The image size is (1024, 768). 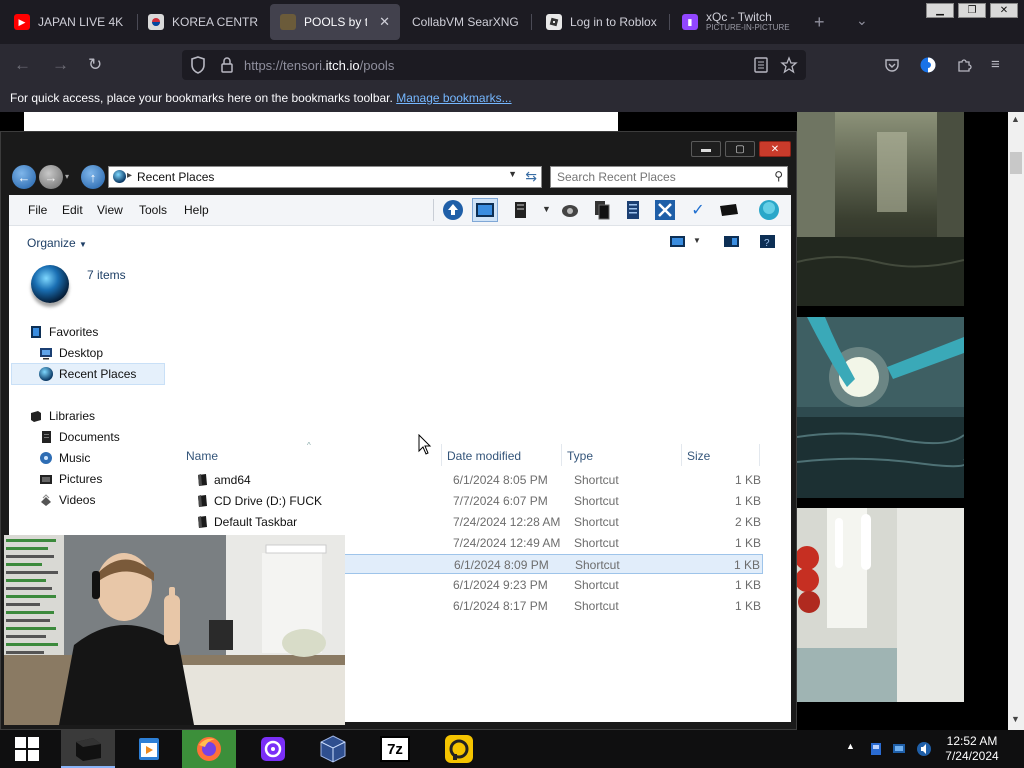 What do you see at coordinates (669, 177) in the screenshot?
I see `search-box: ⚲` at bounding box center [669, 177].